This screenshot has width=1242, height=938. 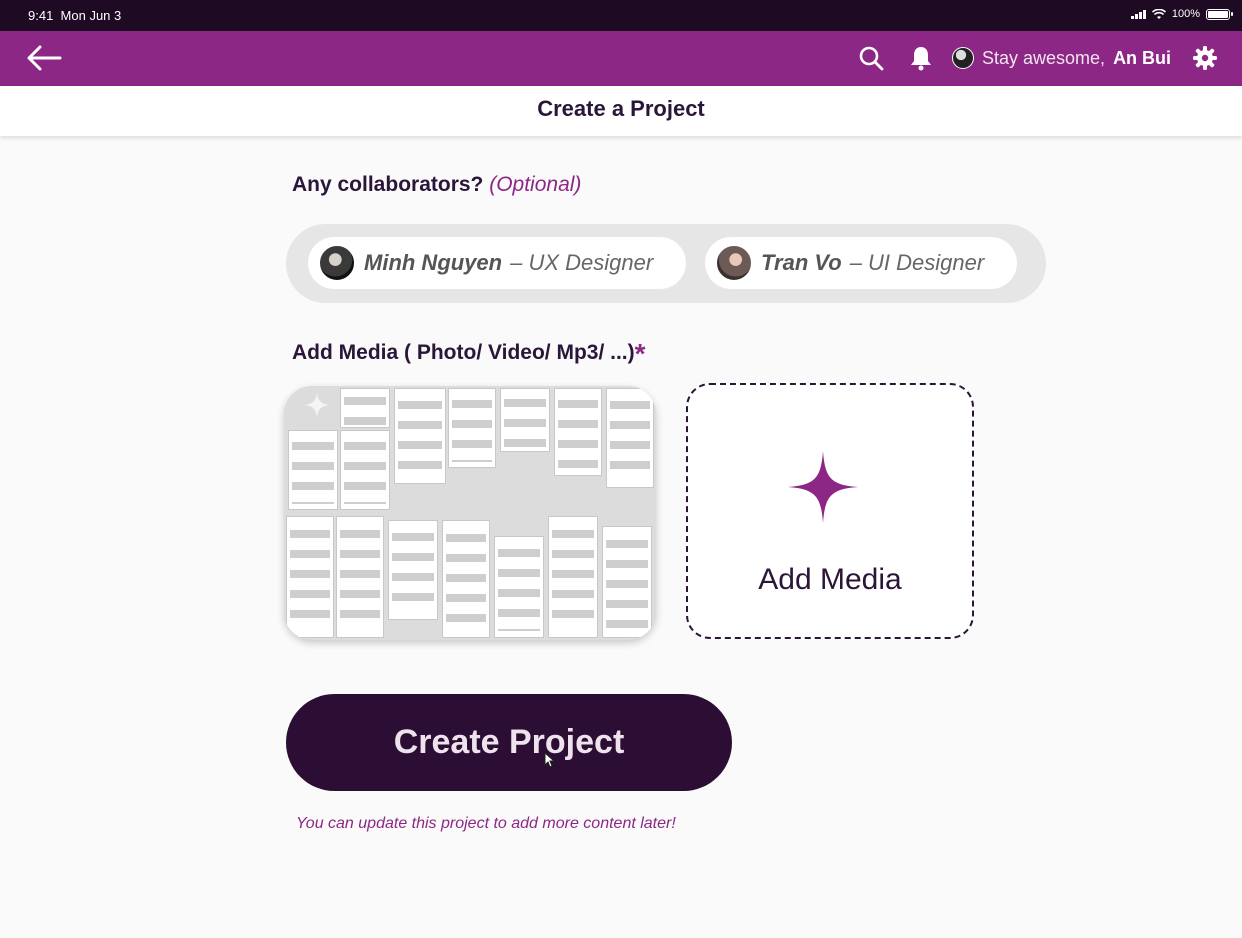 I want to click on wifi-icon, so click(x=1158, y=13).